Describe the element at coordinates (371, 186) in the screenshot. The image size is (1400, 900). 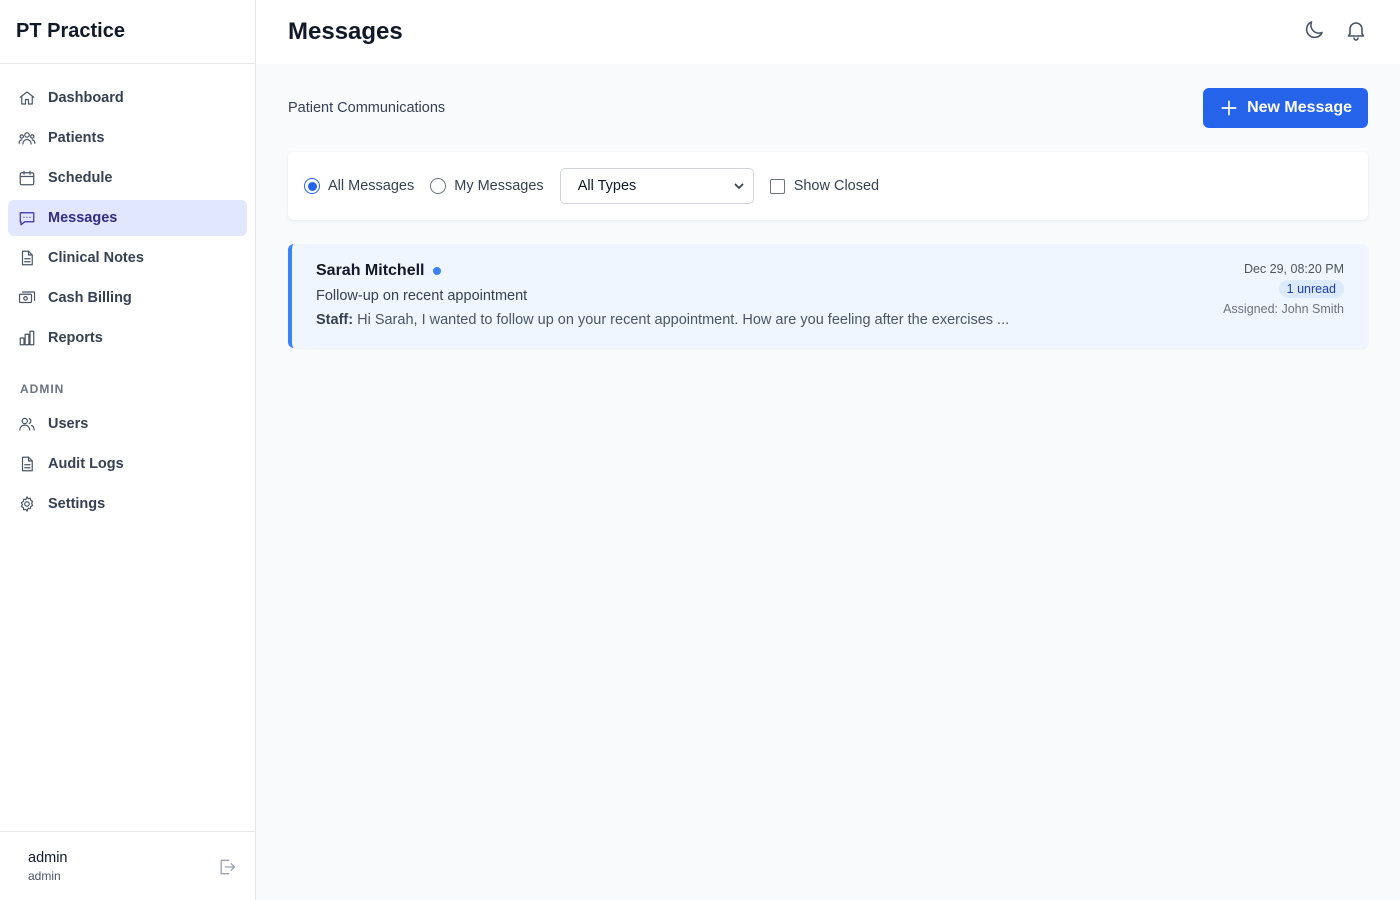
I see `radio-label: All Messages` at that location.